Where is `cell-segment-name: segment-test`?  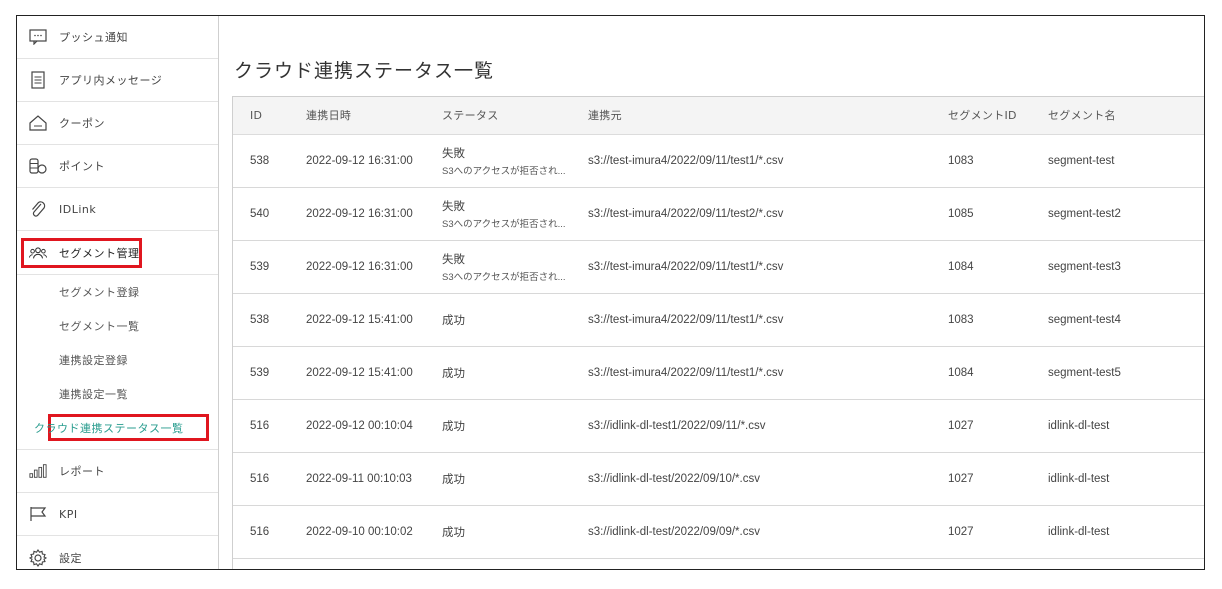
cell-segment-name: segment-test is located at coordinates (1117, 161).